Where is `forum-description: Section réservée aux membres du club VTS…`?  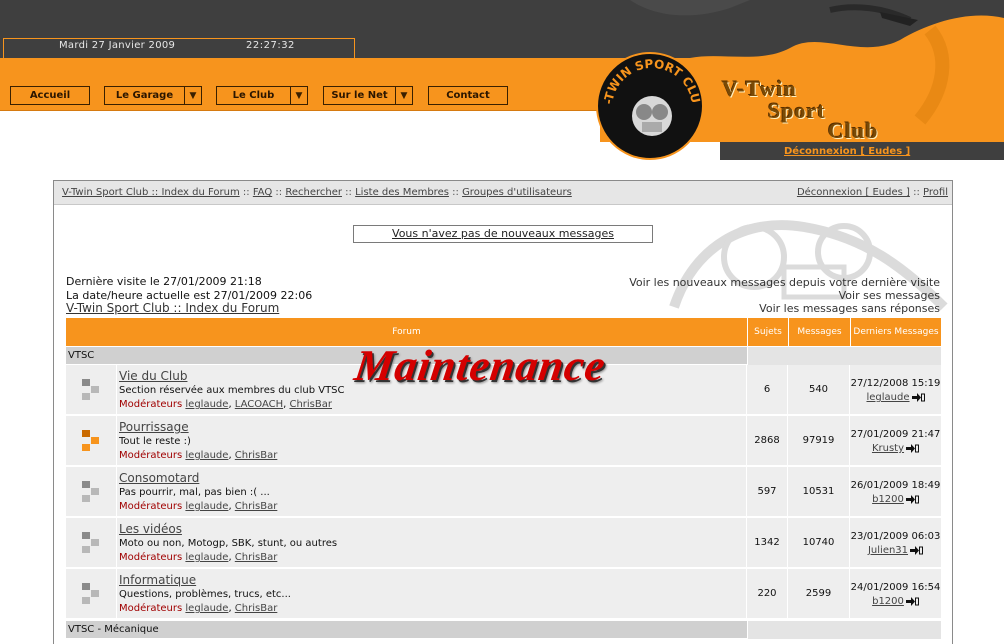
forum-description: Section réservée aux membres du club VTS… is located at coordinates (232, 390).